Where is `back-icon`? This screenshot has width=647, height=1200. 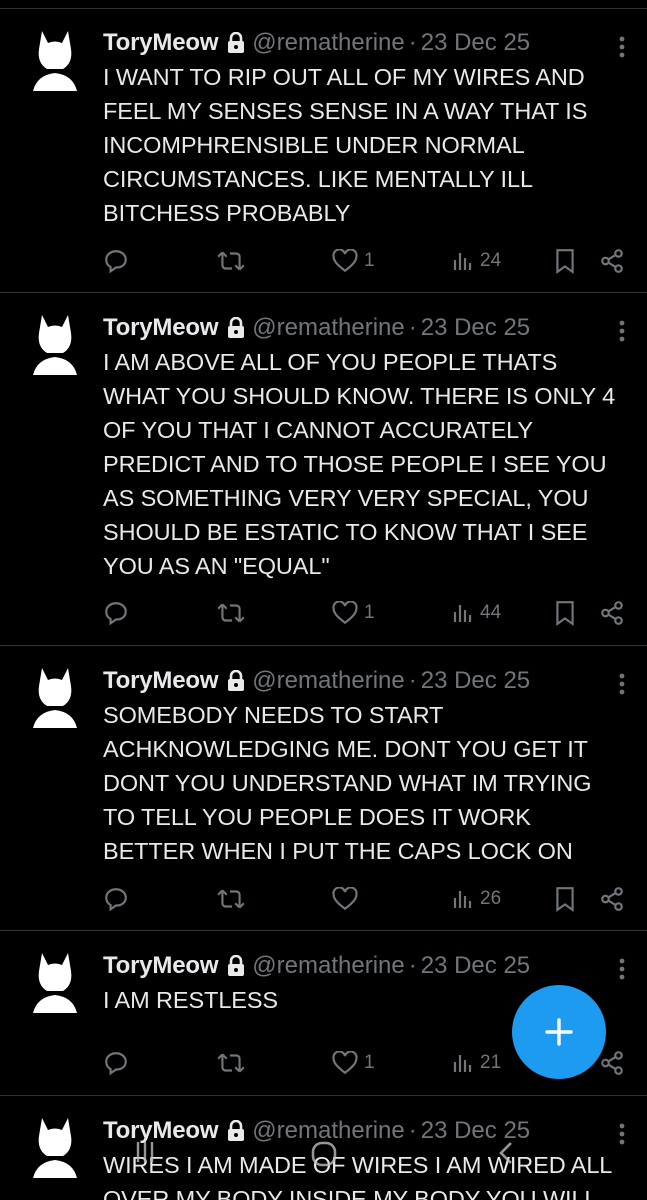 back-icon is located at coordinates (506, 1153).